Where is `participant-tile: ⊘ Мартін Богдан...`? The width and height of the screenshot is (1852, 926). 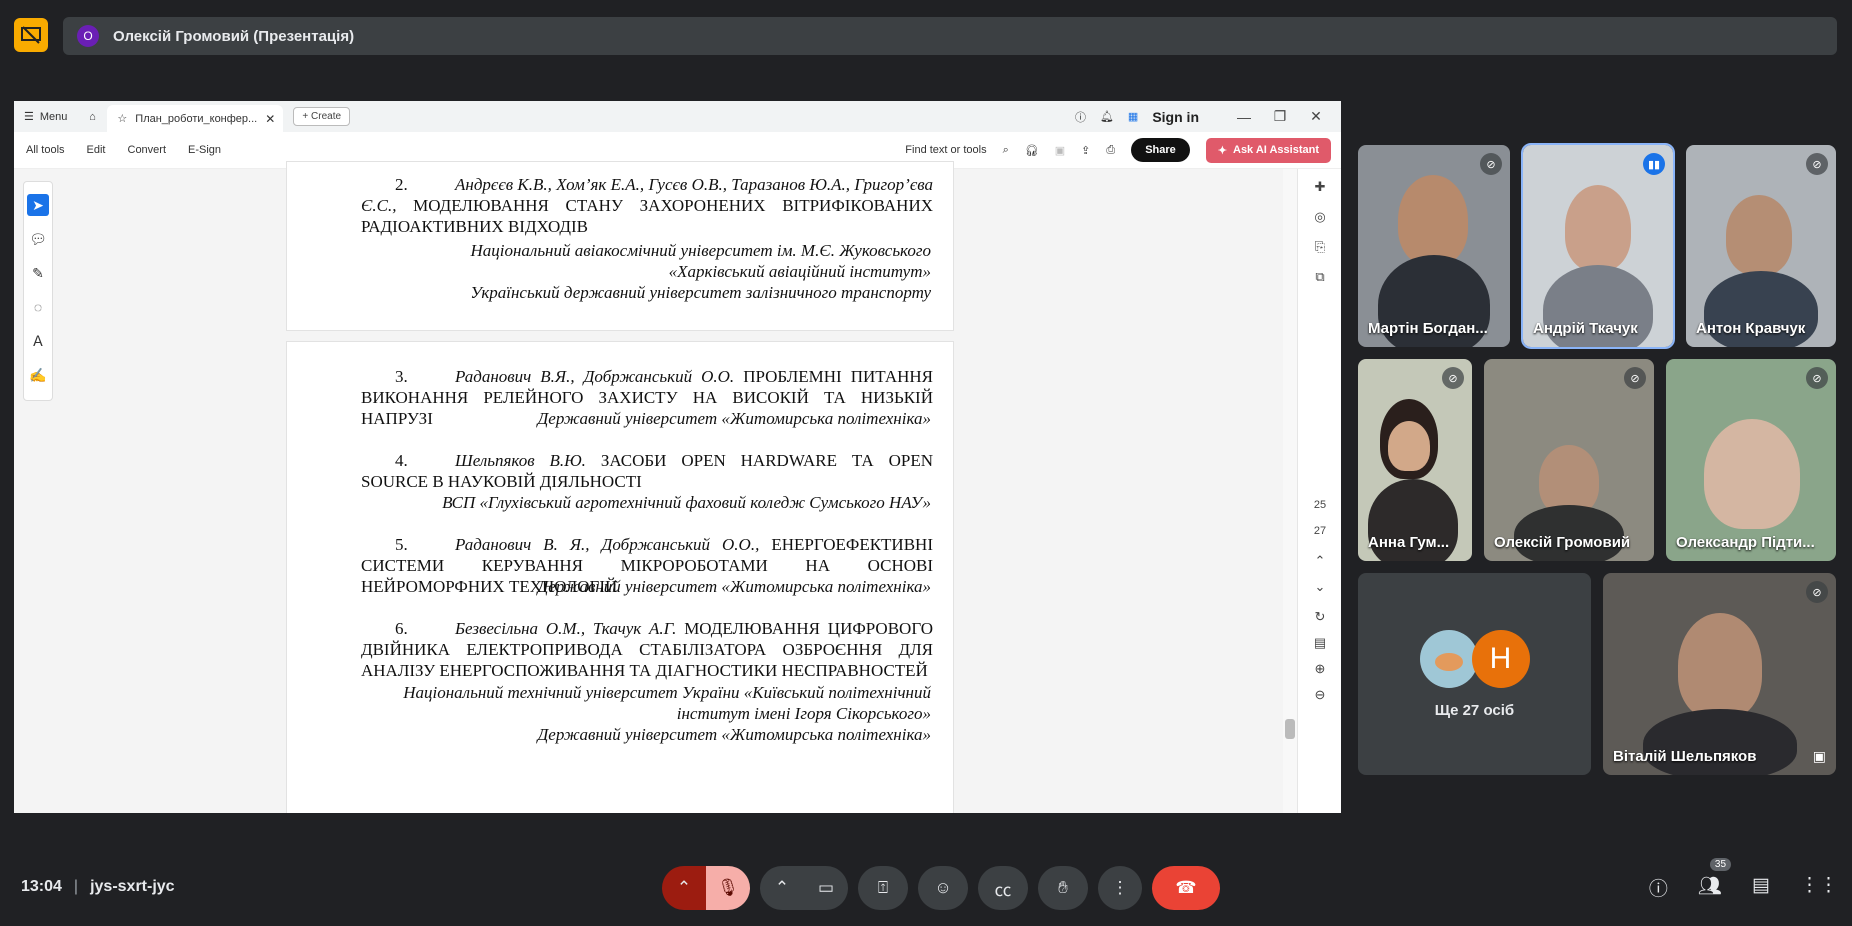
participant-tile: ⊘ Мартін Богдан... is located at coordinates (1434, 246).